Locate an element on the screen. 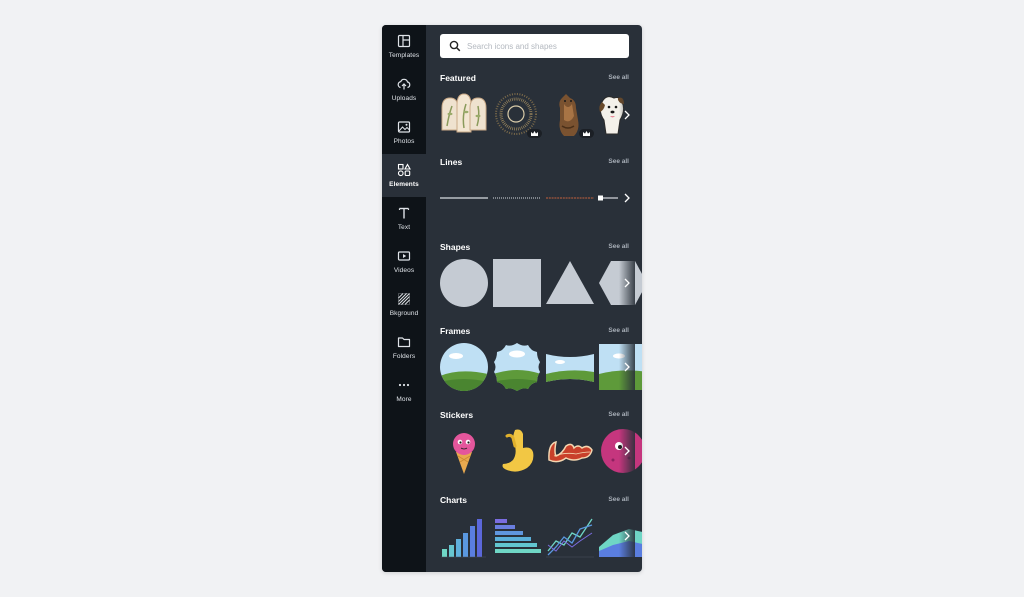 This screenshot has width=1024, height=597. shapes-next-button is located at coordinates (627, 283).